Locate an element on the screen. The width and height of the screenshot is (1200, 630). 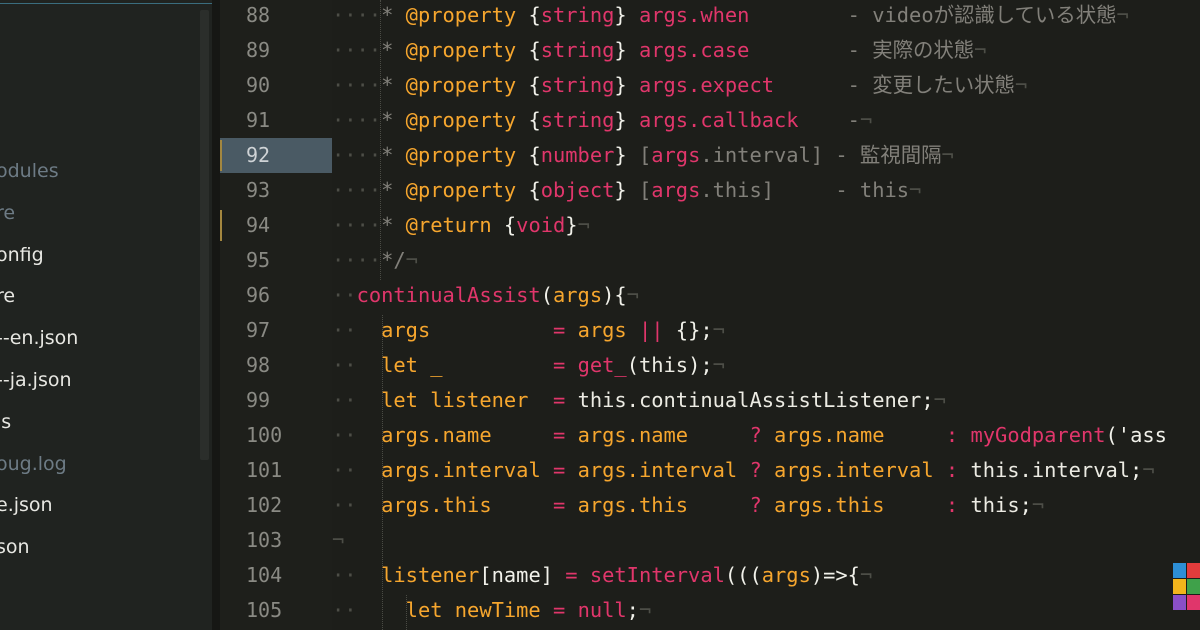
code-line: ····* @return {void}¬ is located at coordinates (461, 225).